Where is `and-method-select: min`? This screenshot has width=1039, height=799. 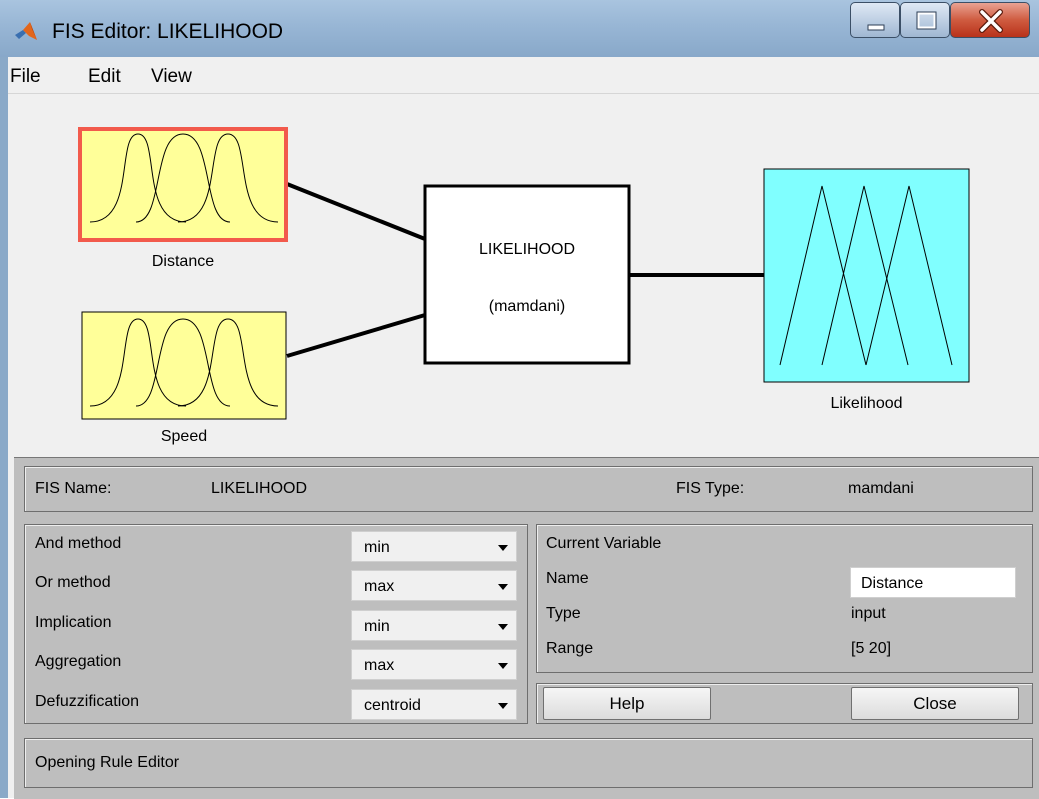 and-method-select: min is located at coordinates (434, 546).